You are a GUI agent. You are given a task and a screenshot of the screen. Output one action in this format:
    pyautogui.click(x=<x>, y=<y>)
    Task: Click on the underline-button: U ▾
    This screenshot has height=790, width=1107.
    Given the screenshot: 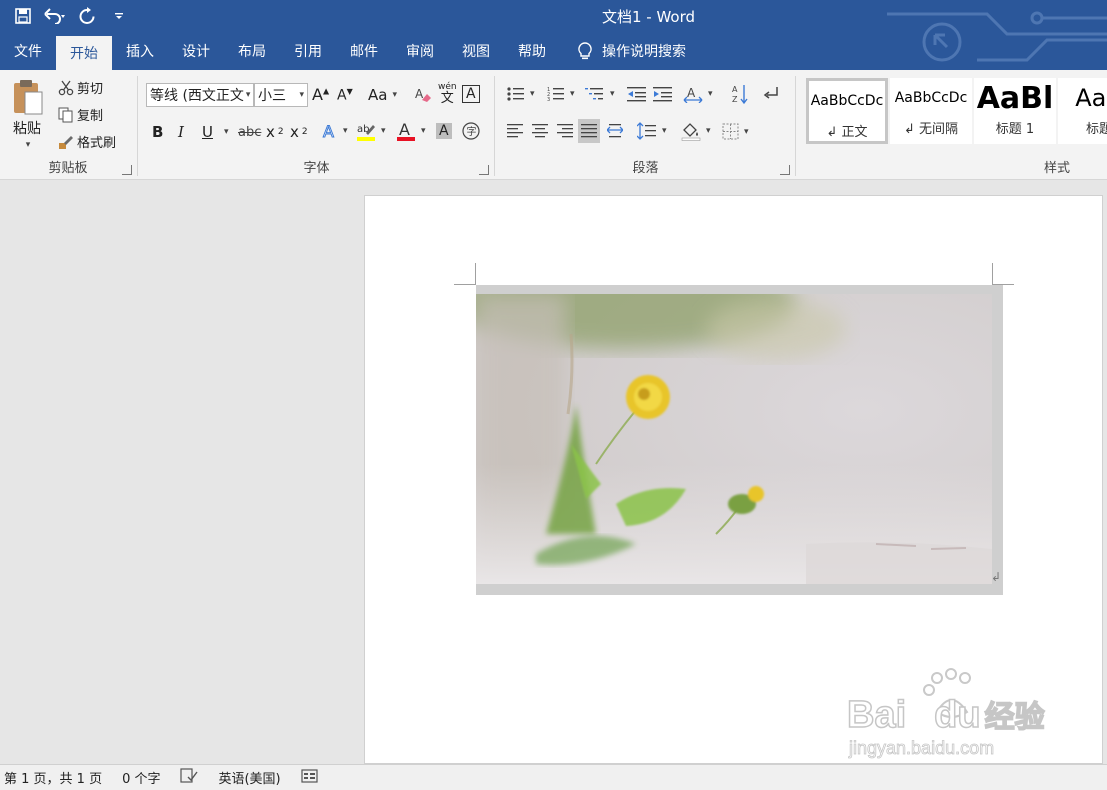 What is the action you would take?
    pyautogui.click(x=215, y=132)
    